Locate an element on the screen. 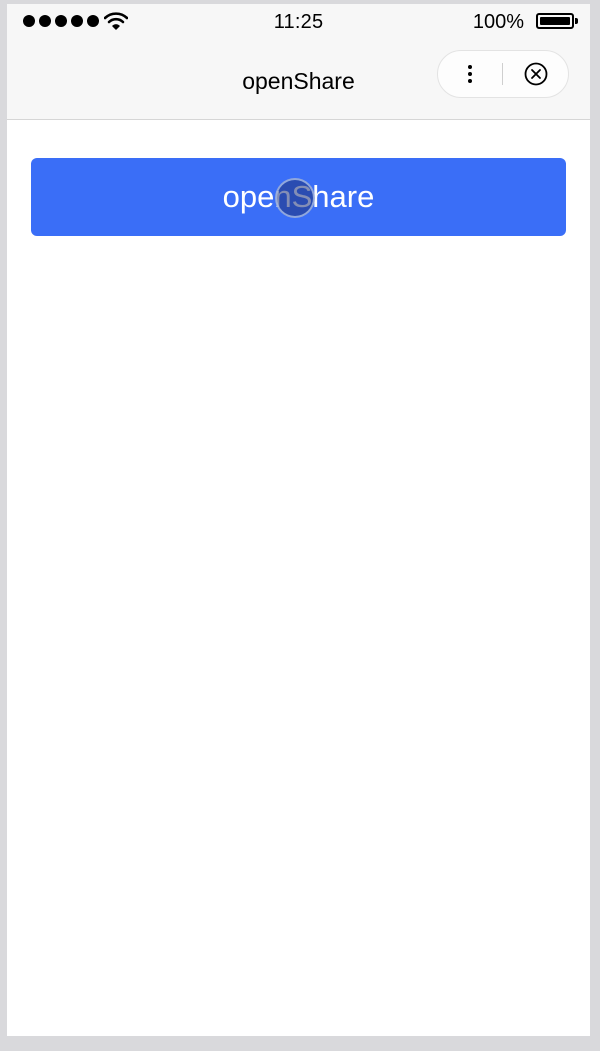 The image size is (600, 1051). status-bar: 11:25 100% is located at coordinates (298, 22).